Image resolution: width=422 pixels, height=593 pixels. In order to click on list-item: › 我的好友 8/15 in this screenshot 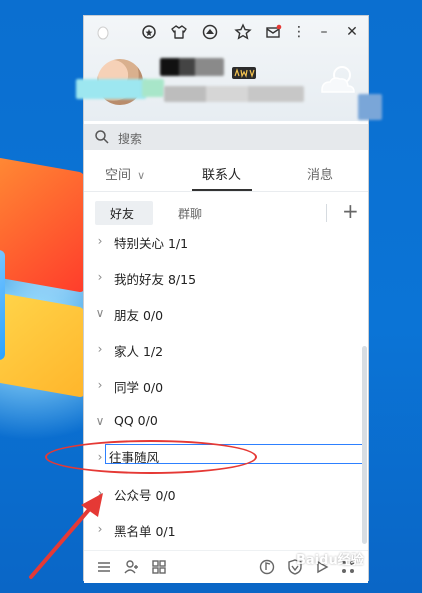, I will do `click(226, 277)`.